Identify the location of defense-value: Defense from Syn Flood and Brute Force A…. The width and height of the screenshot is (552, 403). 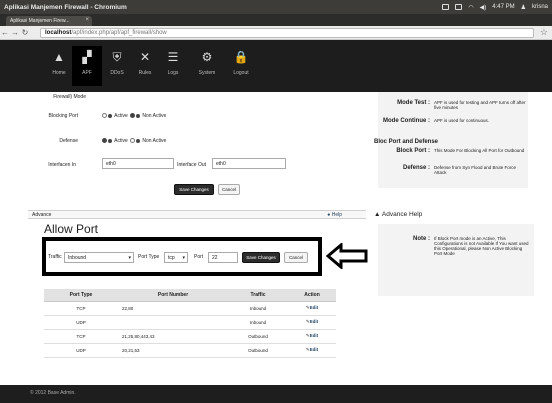
(475, 170).